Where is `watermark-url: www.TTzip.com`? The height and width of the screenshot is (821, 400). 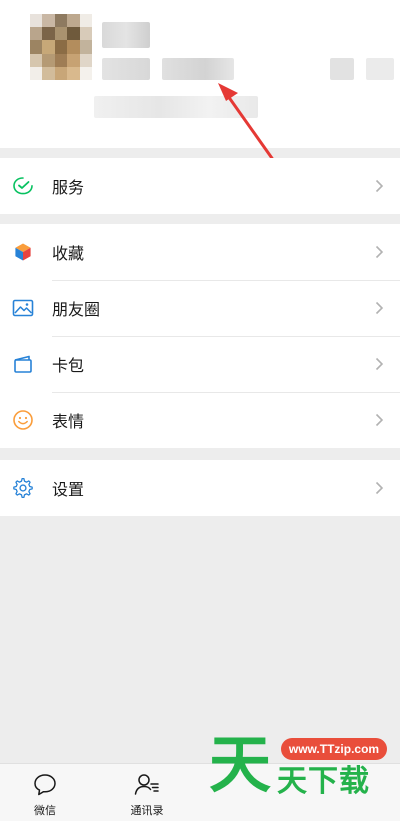 watermark-url: www.TTzip.com is located at coordinates (334, 749).